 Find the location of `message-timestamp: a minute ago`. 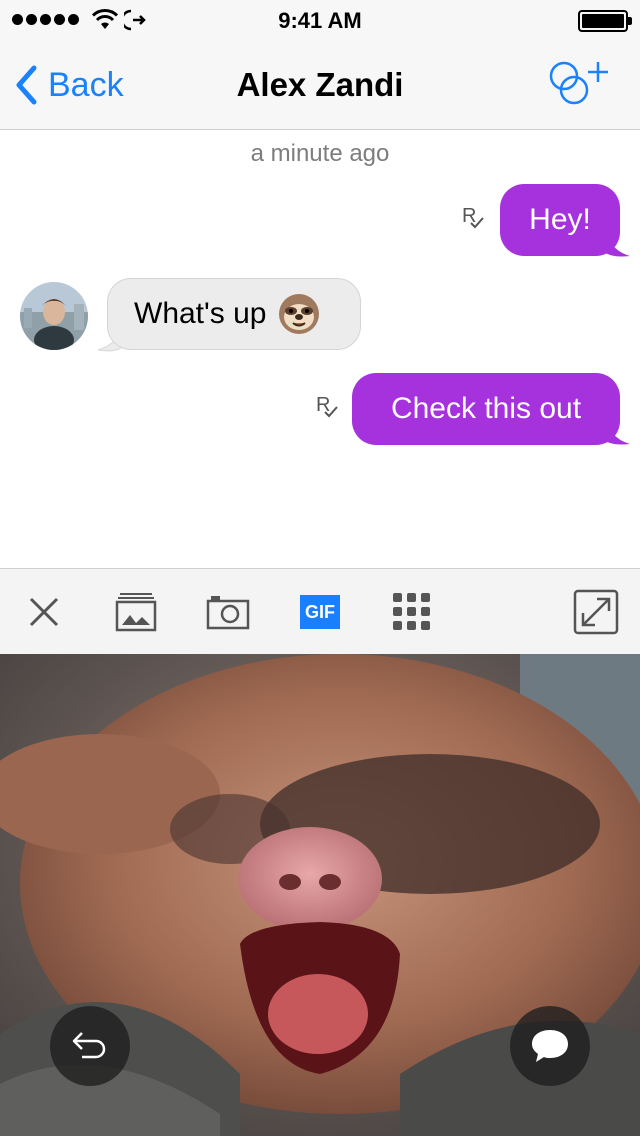

message-timestamp: a minute ago is located at coordinates (320, 153).